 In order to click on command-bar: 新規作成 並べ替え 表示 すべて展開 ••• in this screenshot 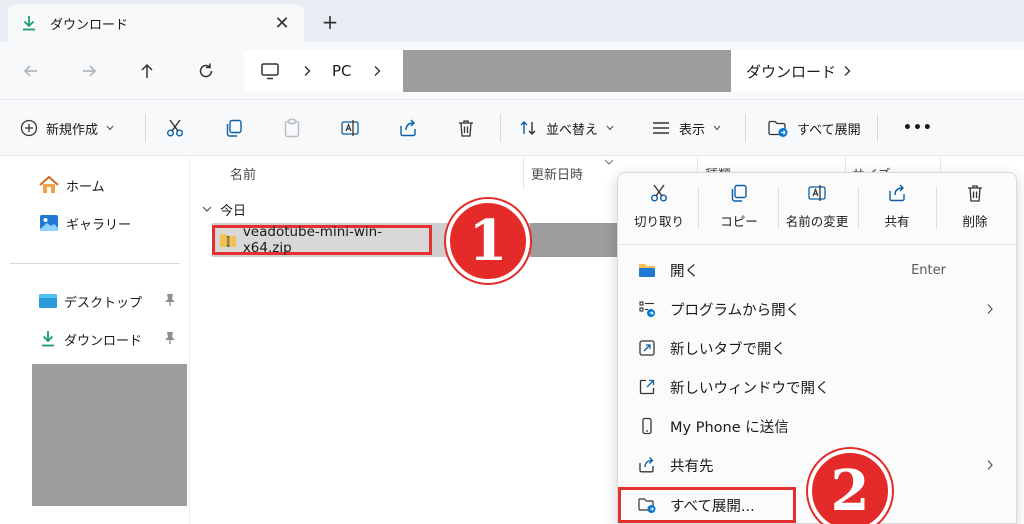, I will do `click(512, 128)`.